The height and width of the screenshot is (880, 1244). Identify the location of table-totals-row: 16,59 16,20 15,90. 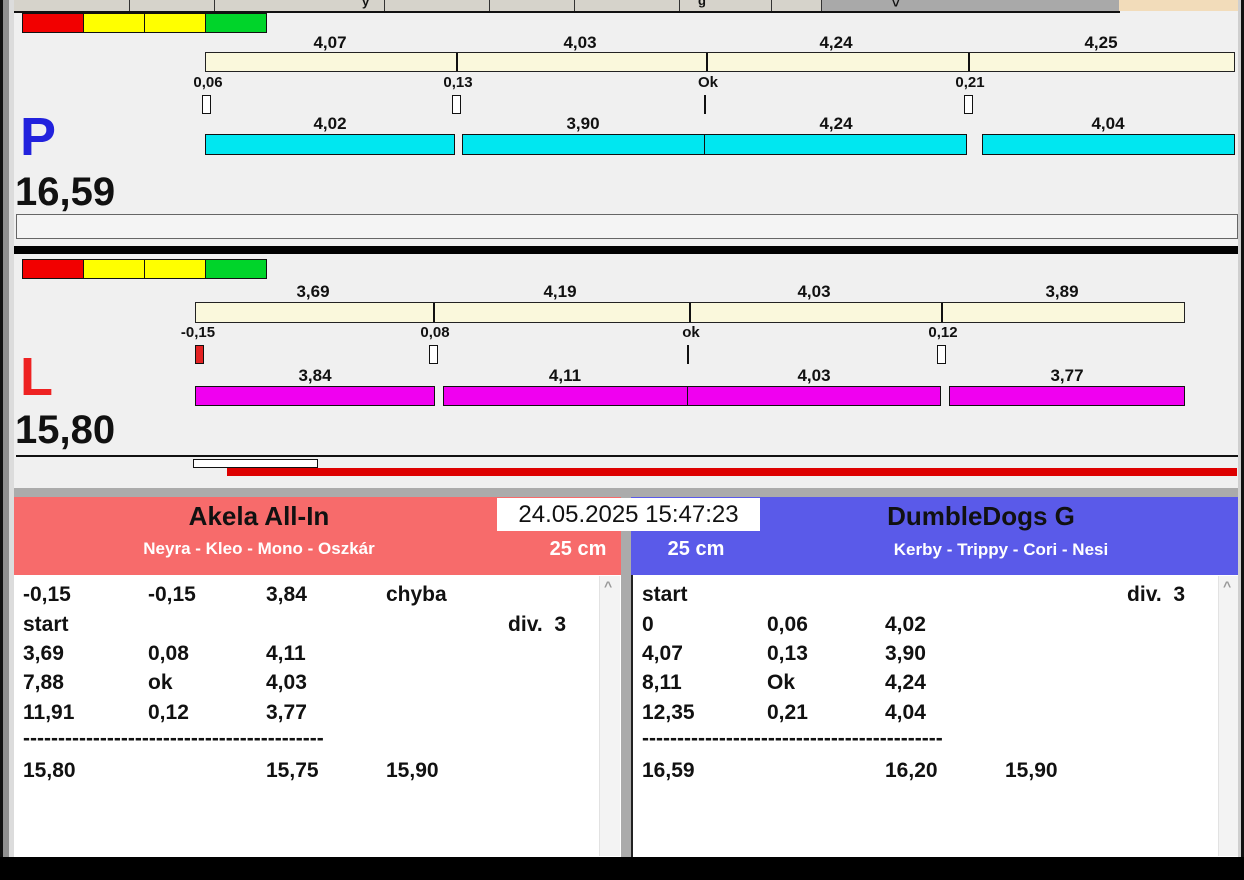
(936, 773).